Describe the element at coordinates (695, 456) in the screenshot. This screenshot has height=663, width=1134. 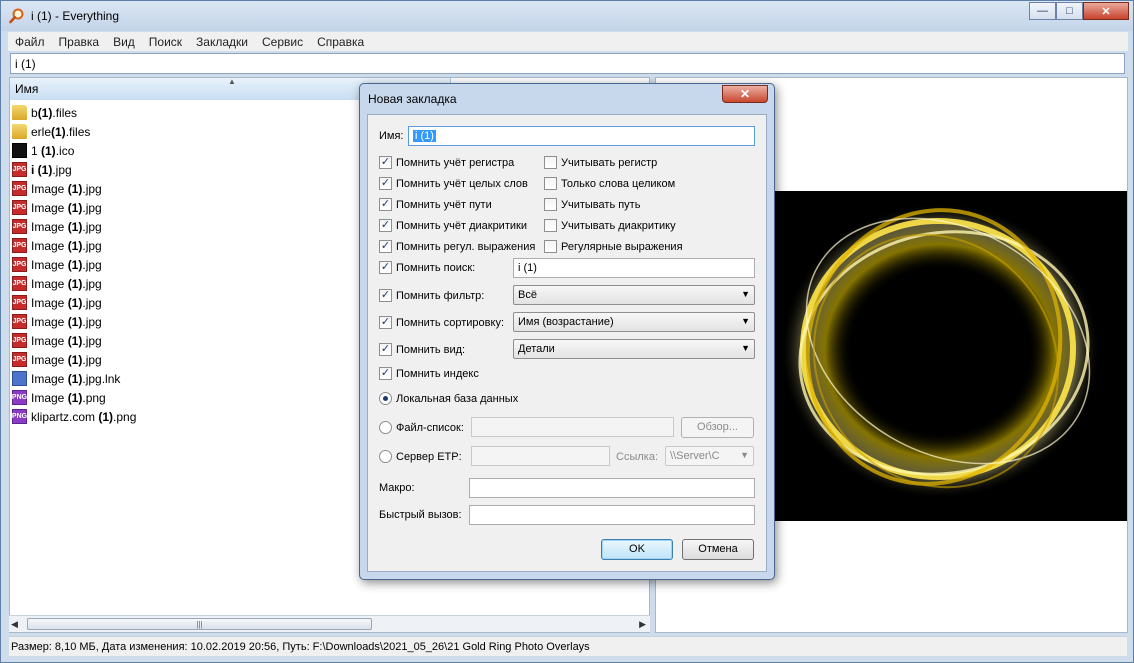
I see `link-select-value: \\Server\C` at that location.